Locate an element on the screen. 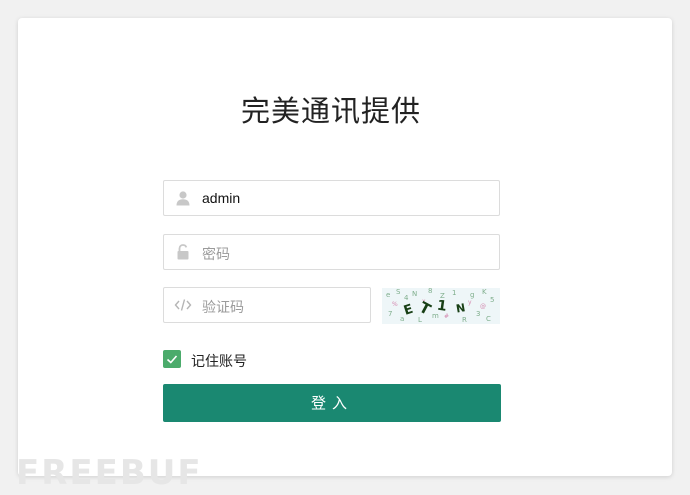  password-placeholder: 密码 is located at coordinates (216, 255).